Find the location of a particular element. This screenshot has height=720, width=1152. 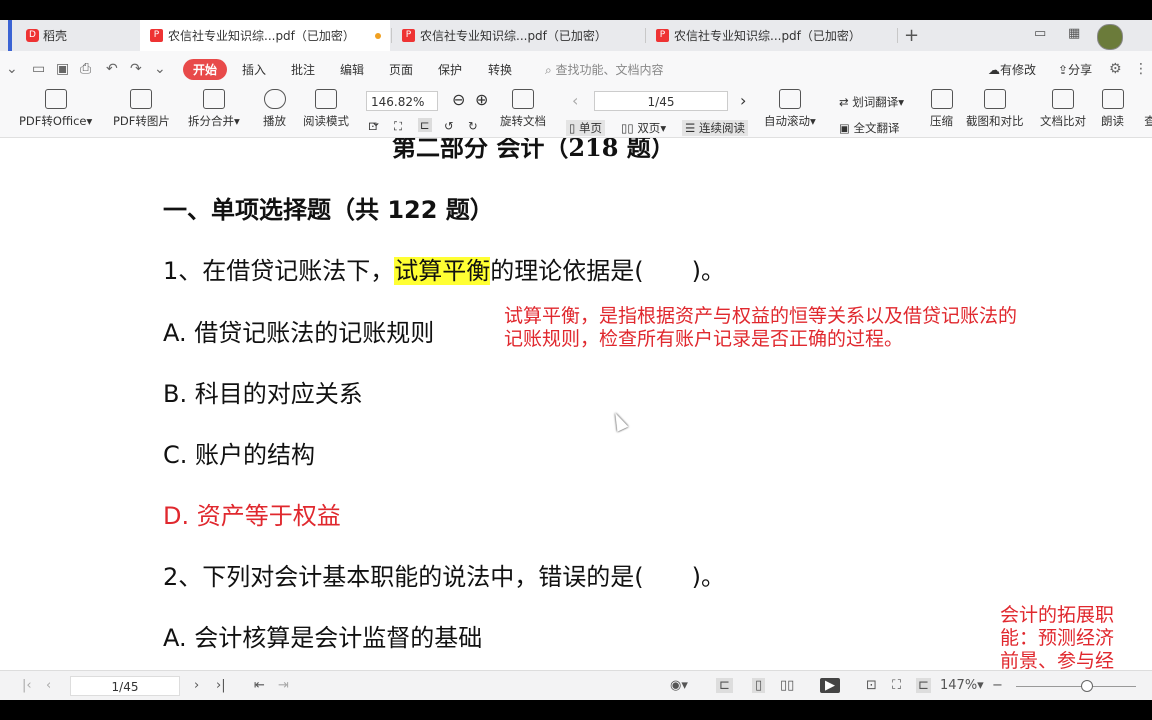

zoom-select: 146.82% ⌄ is located at coordinates (402, 110).